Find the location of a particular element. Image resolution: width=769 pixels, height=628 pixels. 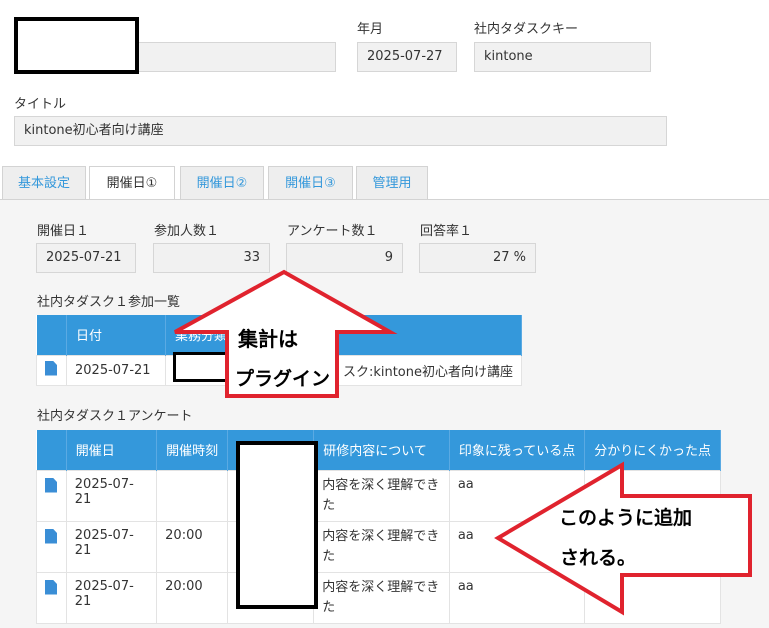

col-content: 研修内容について is located at coordinates (381, 450).